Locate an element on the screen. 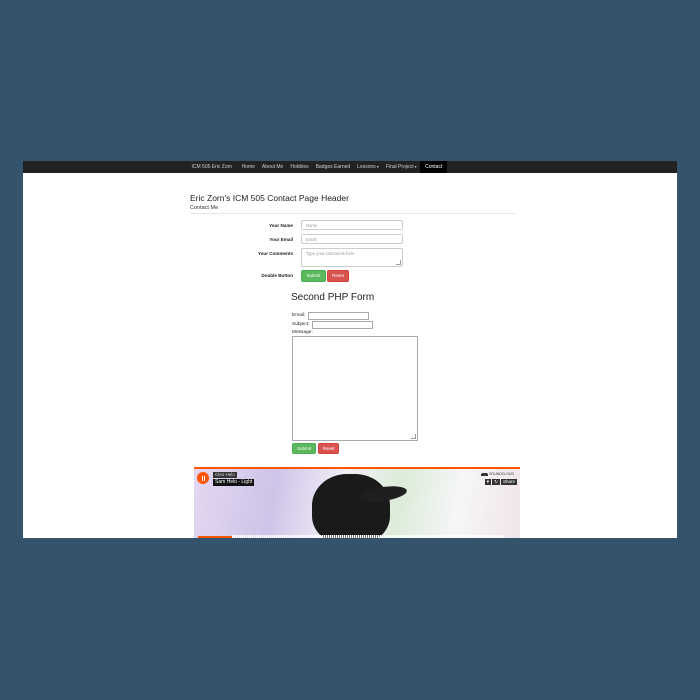 The width and height of the screenshot is (700, 700). nav-item-contact: Contact is located at coordinates (434, 167).